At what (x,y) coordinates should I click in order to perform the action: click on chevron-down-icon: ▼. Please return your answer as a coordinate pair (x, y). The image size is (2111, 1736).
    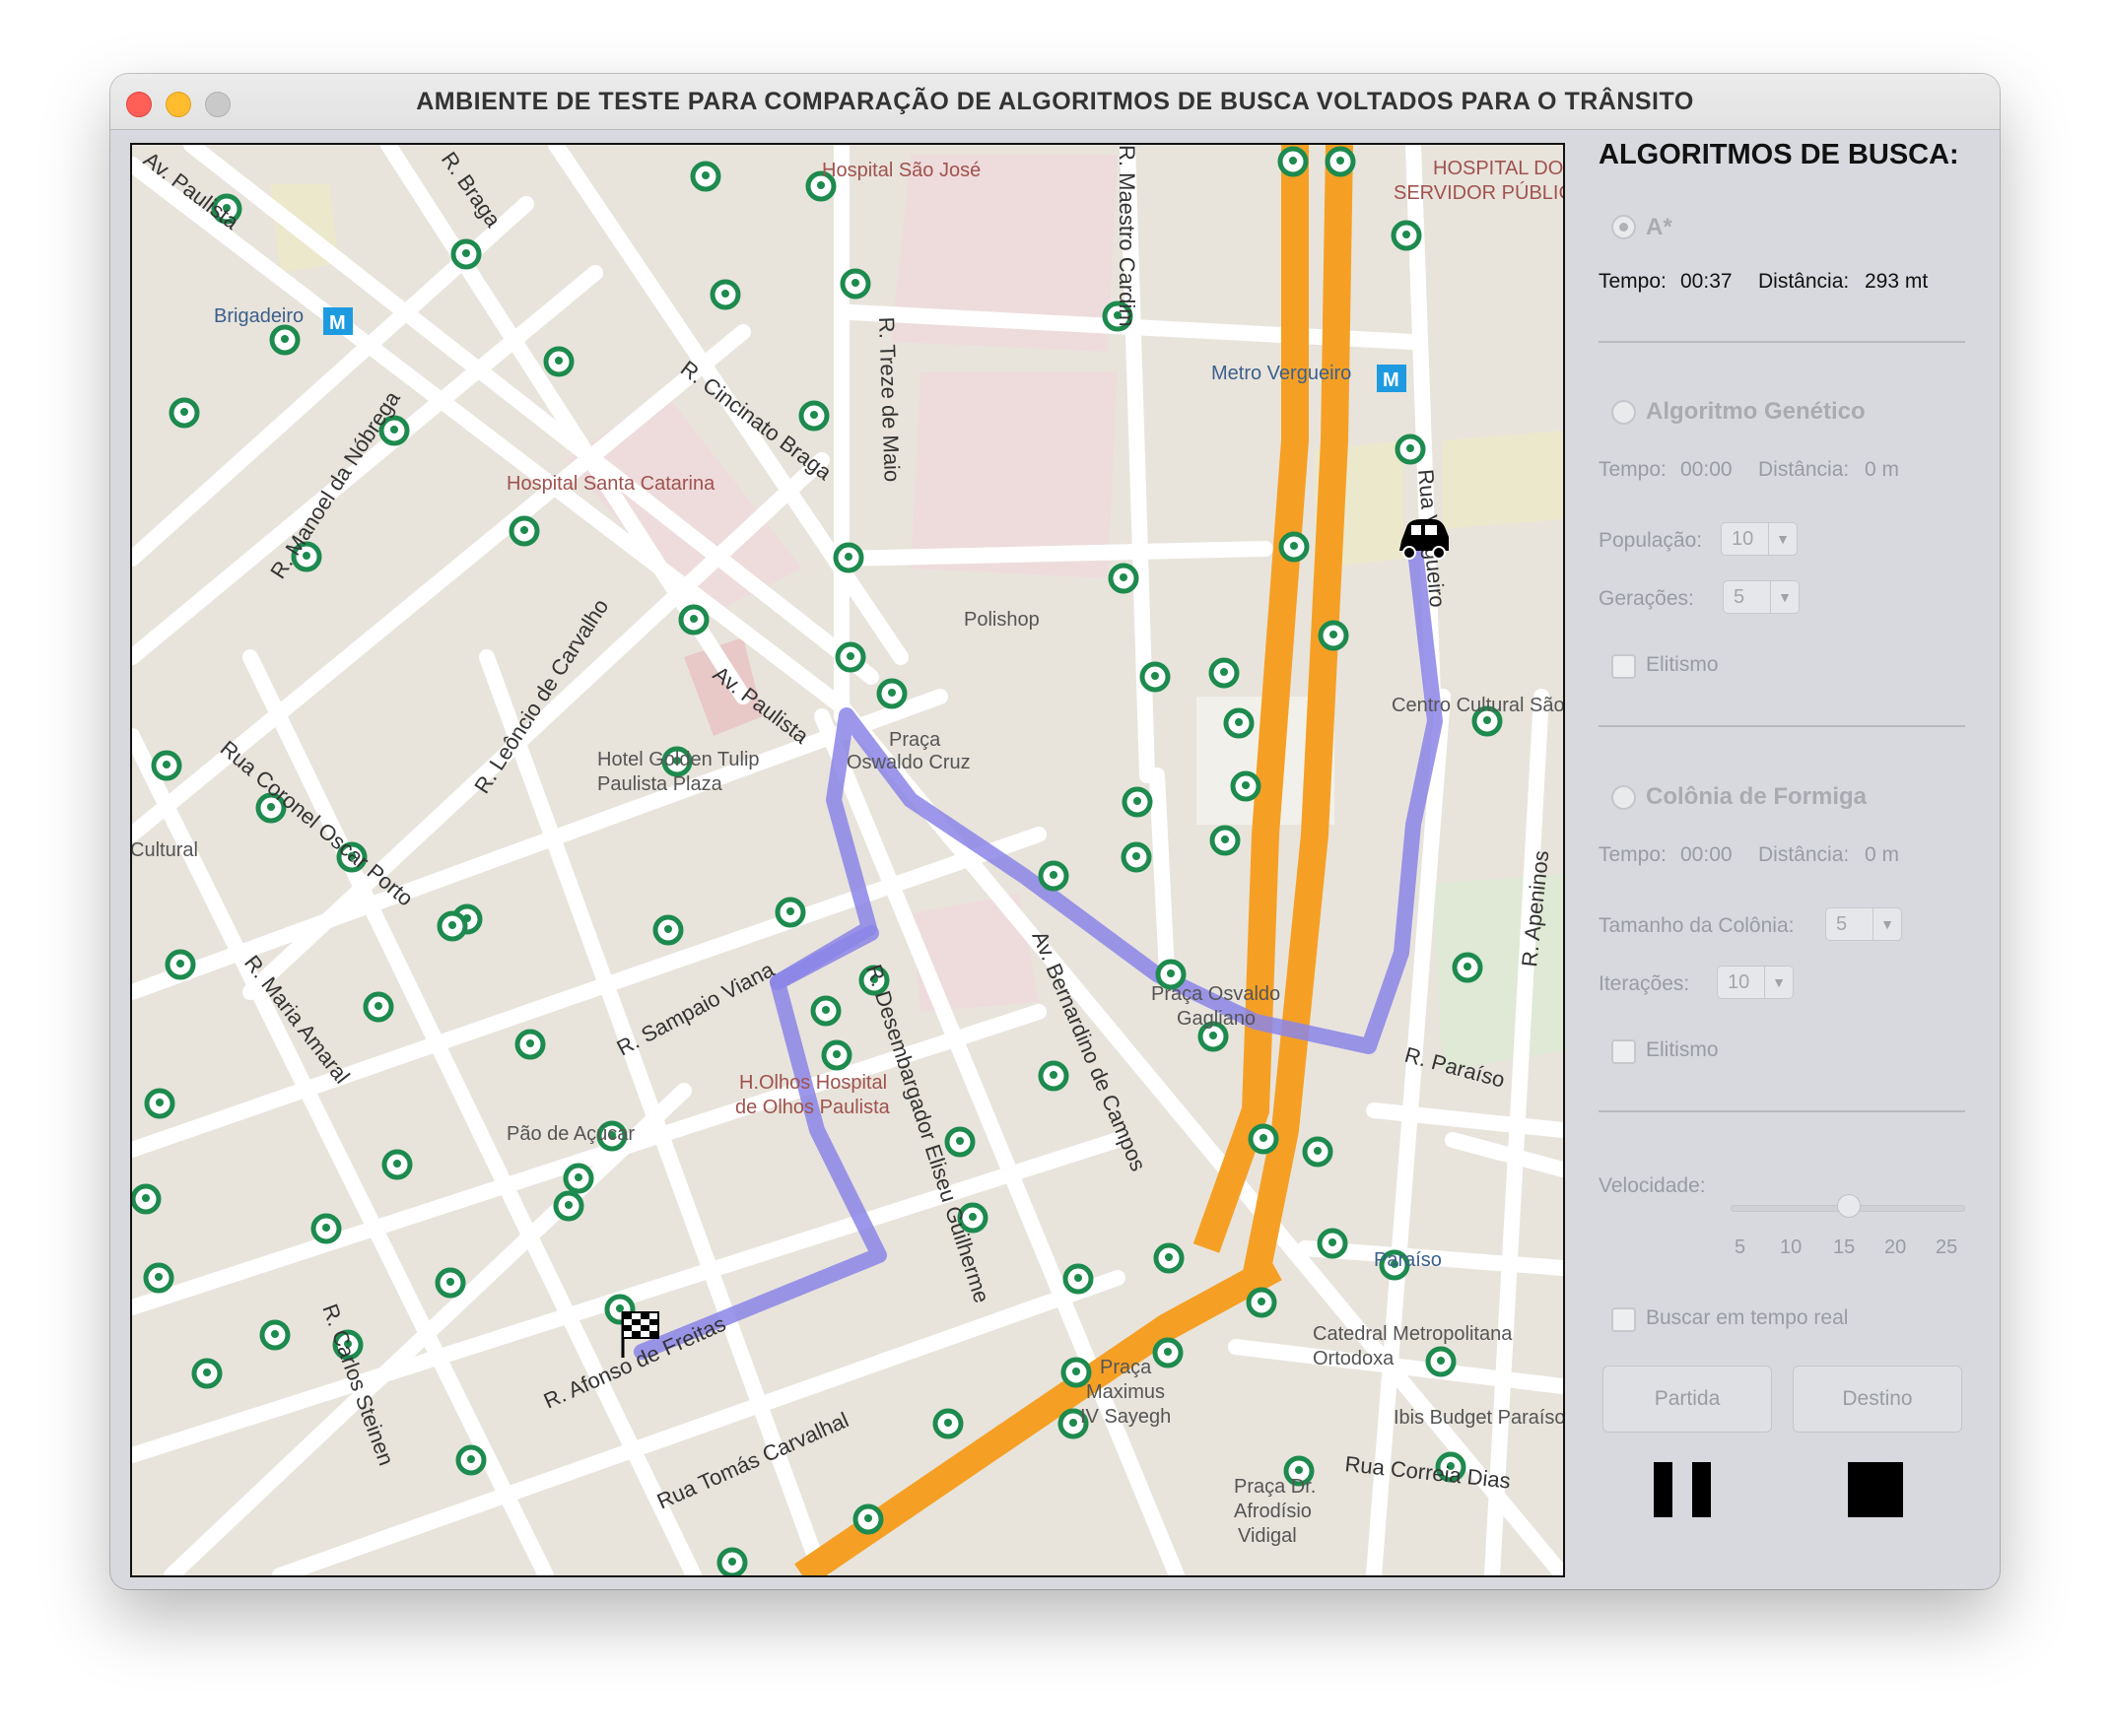
    Looking at the image, I should click on (1785, 597).